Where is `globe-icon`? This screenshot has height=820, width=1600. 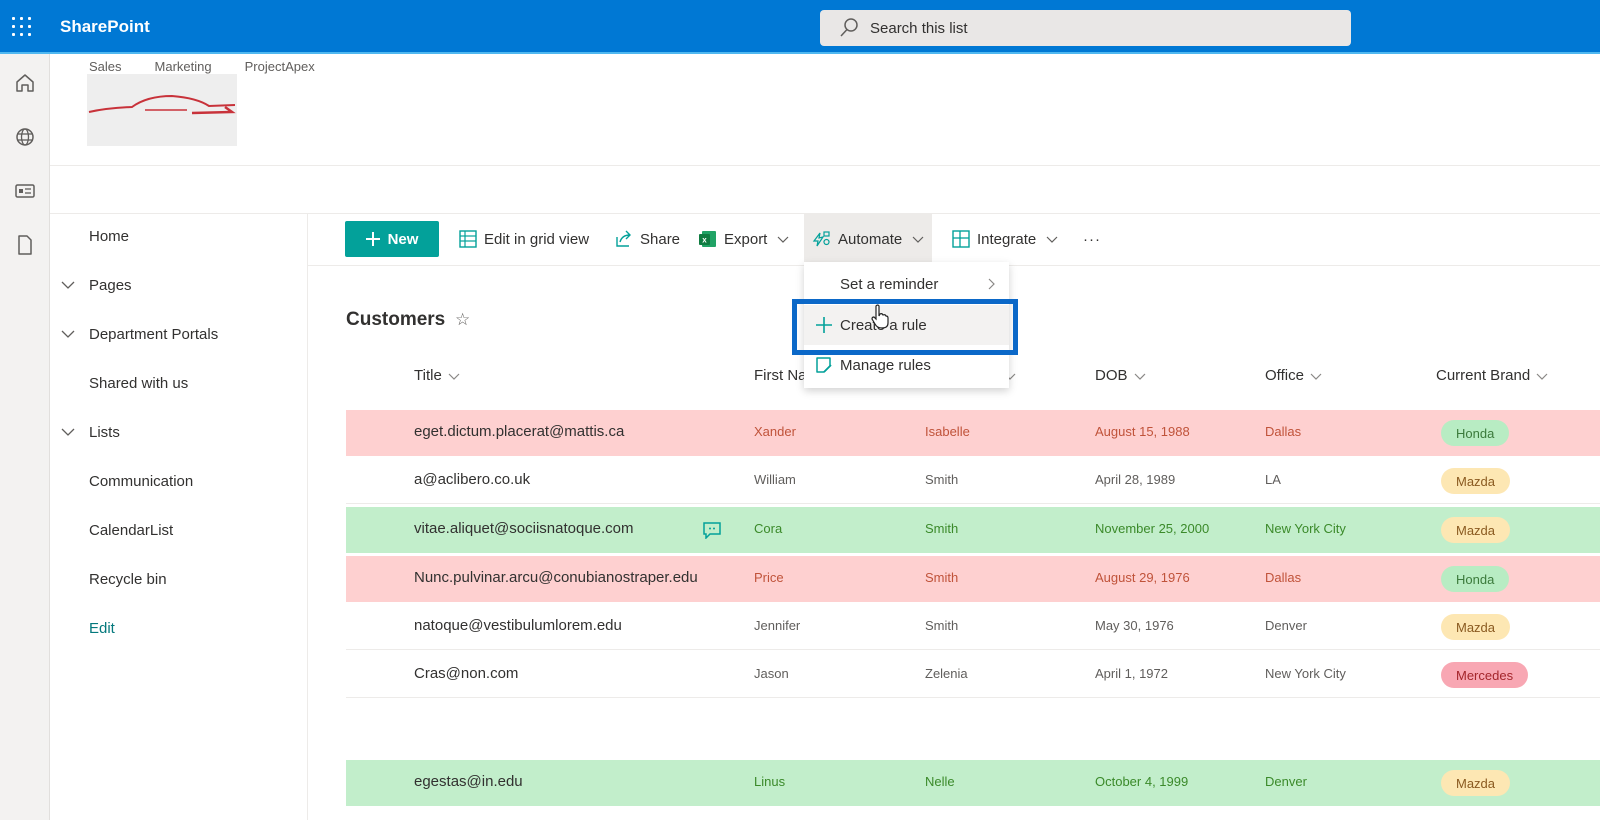 globe-icon is located at coordinates (25, 137).